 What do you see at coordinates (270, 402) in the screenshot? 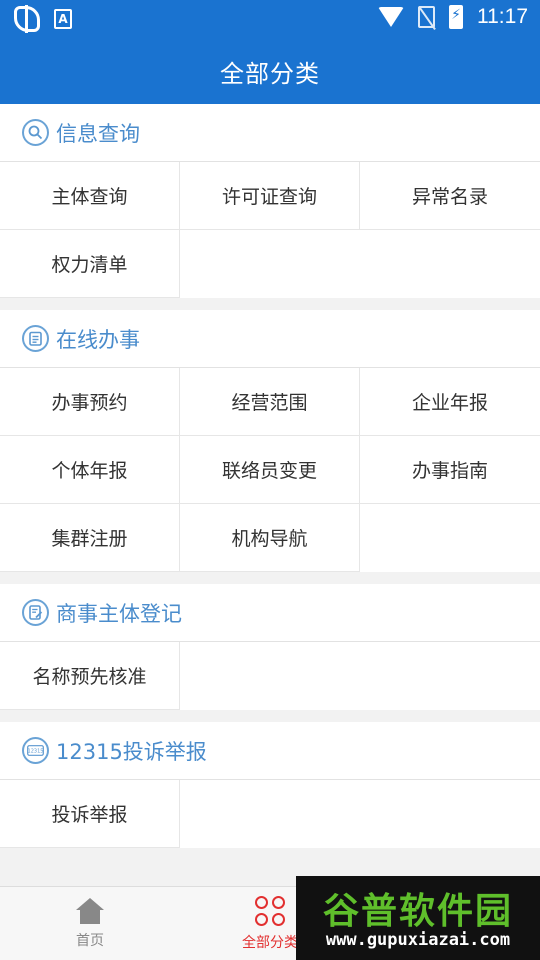
I see `menu-item-business-scope: 经营范围` at bounding box center [270, 402].